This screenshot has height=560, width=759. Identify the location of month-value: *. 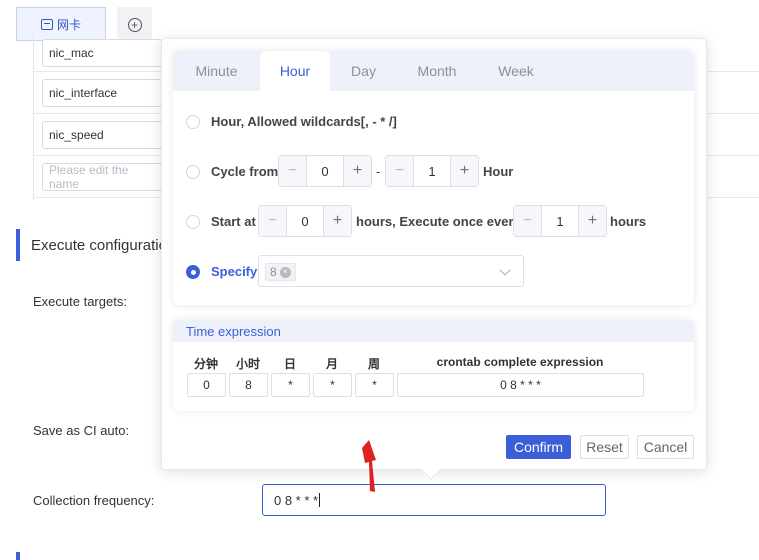
(332, 385).